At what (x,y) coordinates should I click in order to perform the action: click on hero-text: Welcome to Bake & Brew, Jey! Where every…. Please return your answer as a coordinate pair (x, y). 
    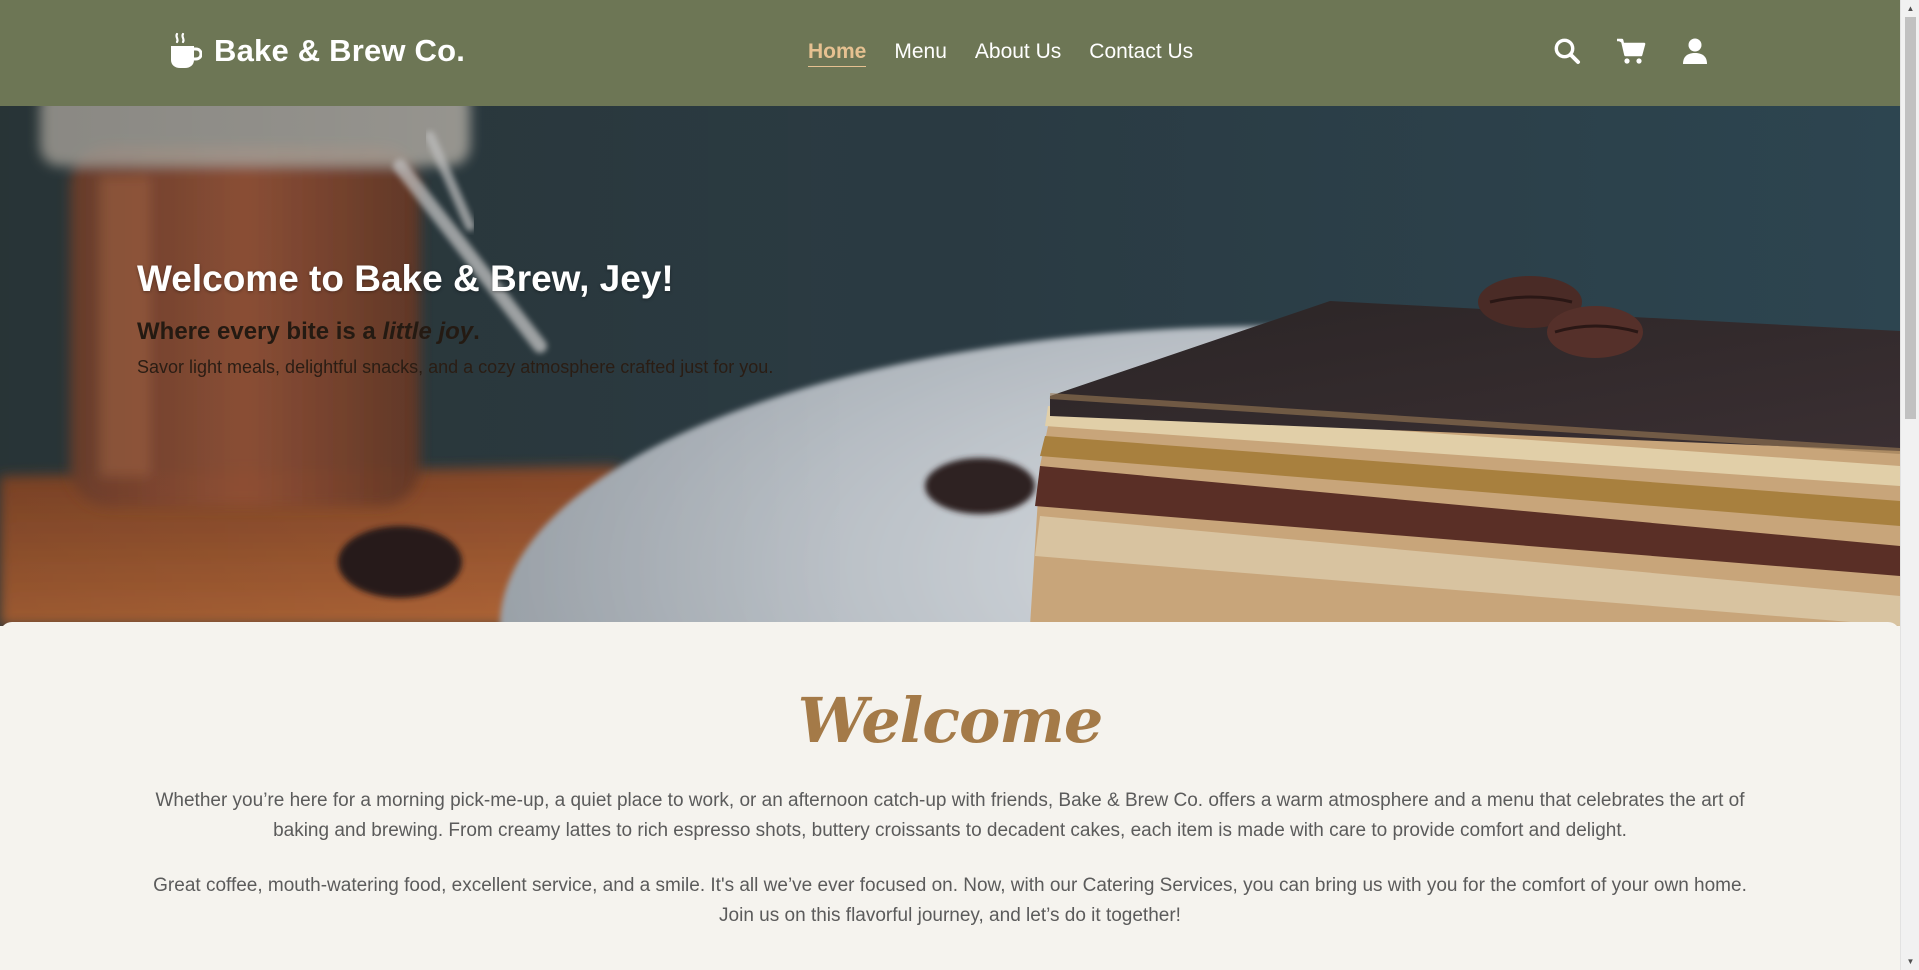
    Looking at the image, I should click on (457, 320).